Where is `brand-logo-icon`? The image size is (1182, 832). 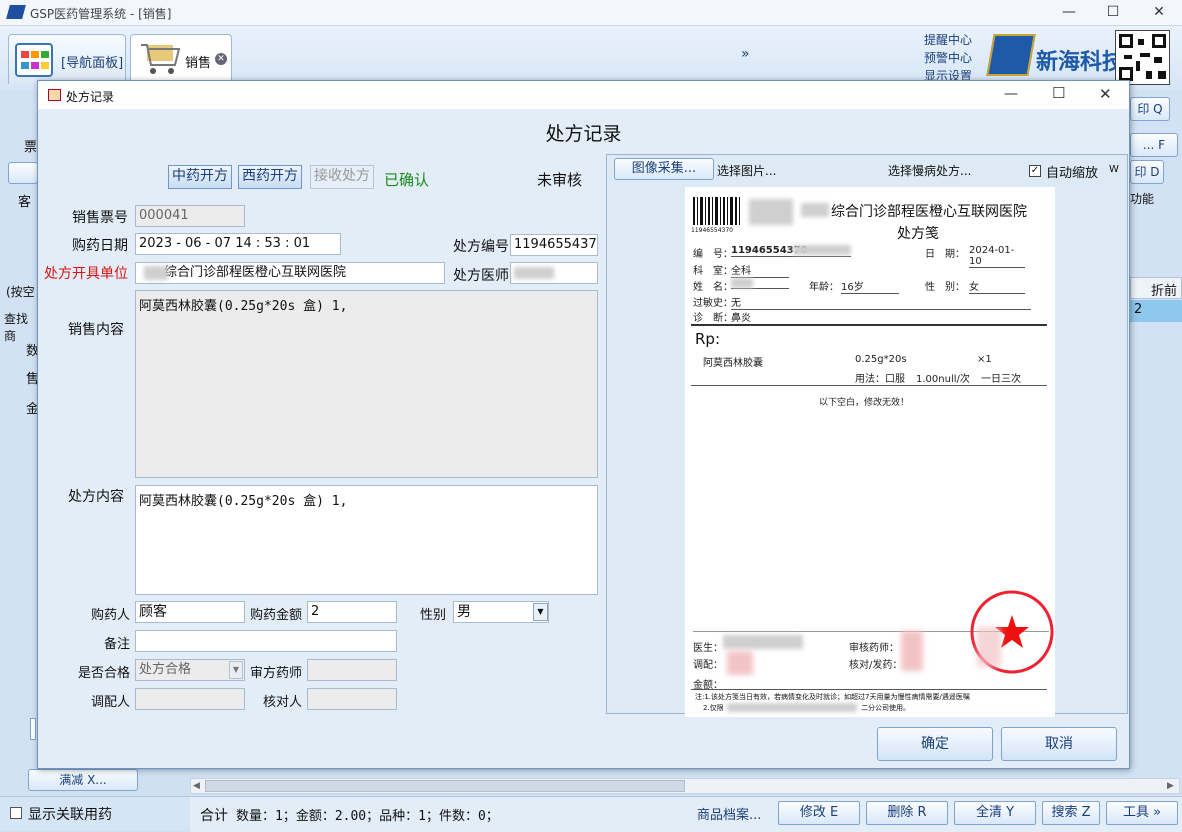
brand-logo-icon is located at coordinates (1011, 55).